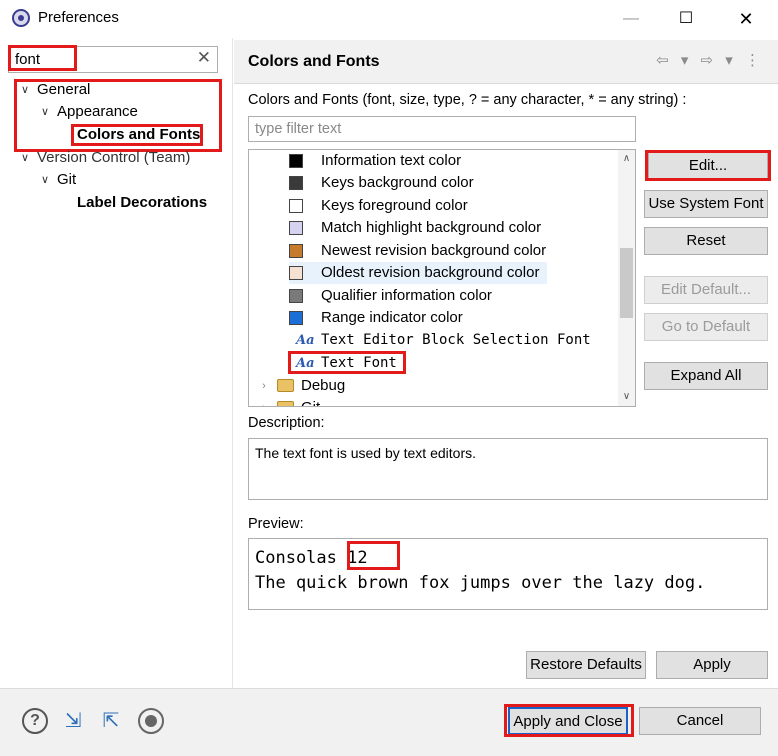 This screenshot has width=778, height=756. I want to click on highlight-search, so click(42, 58).